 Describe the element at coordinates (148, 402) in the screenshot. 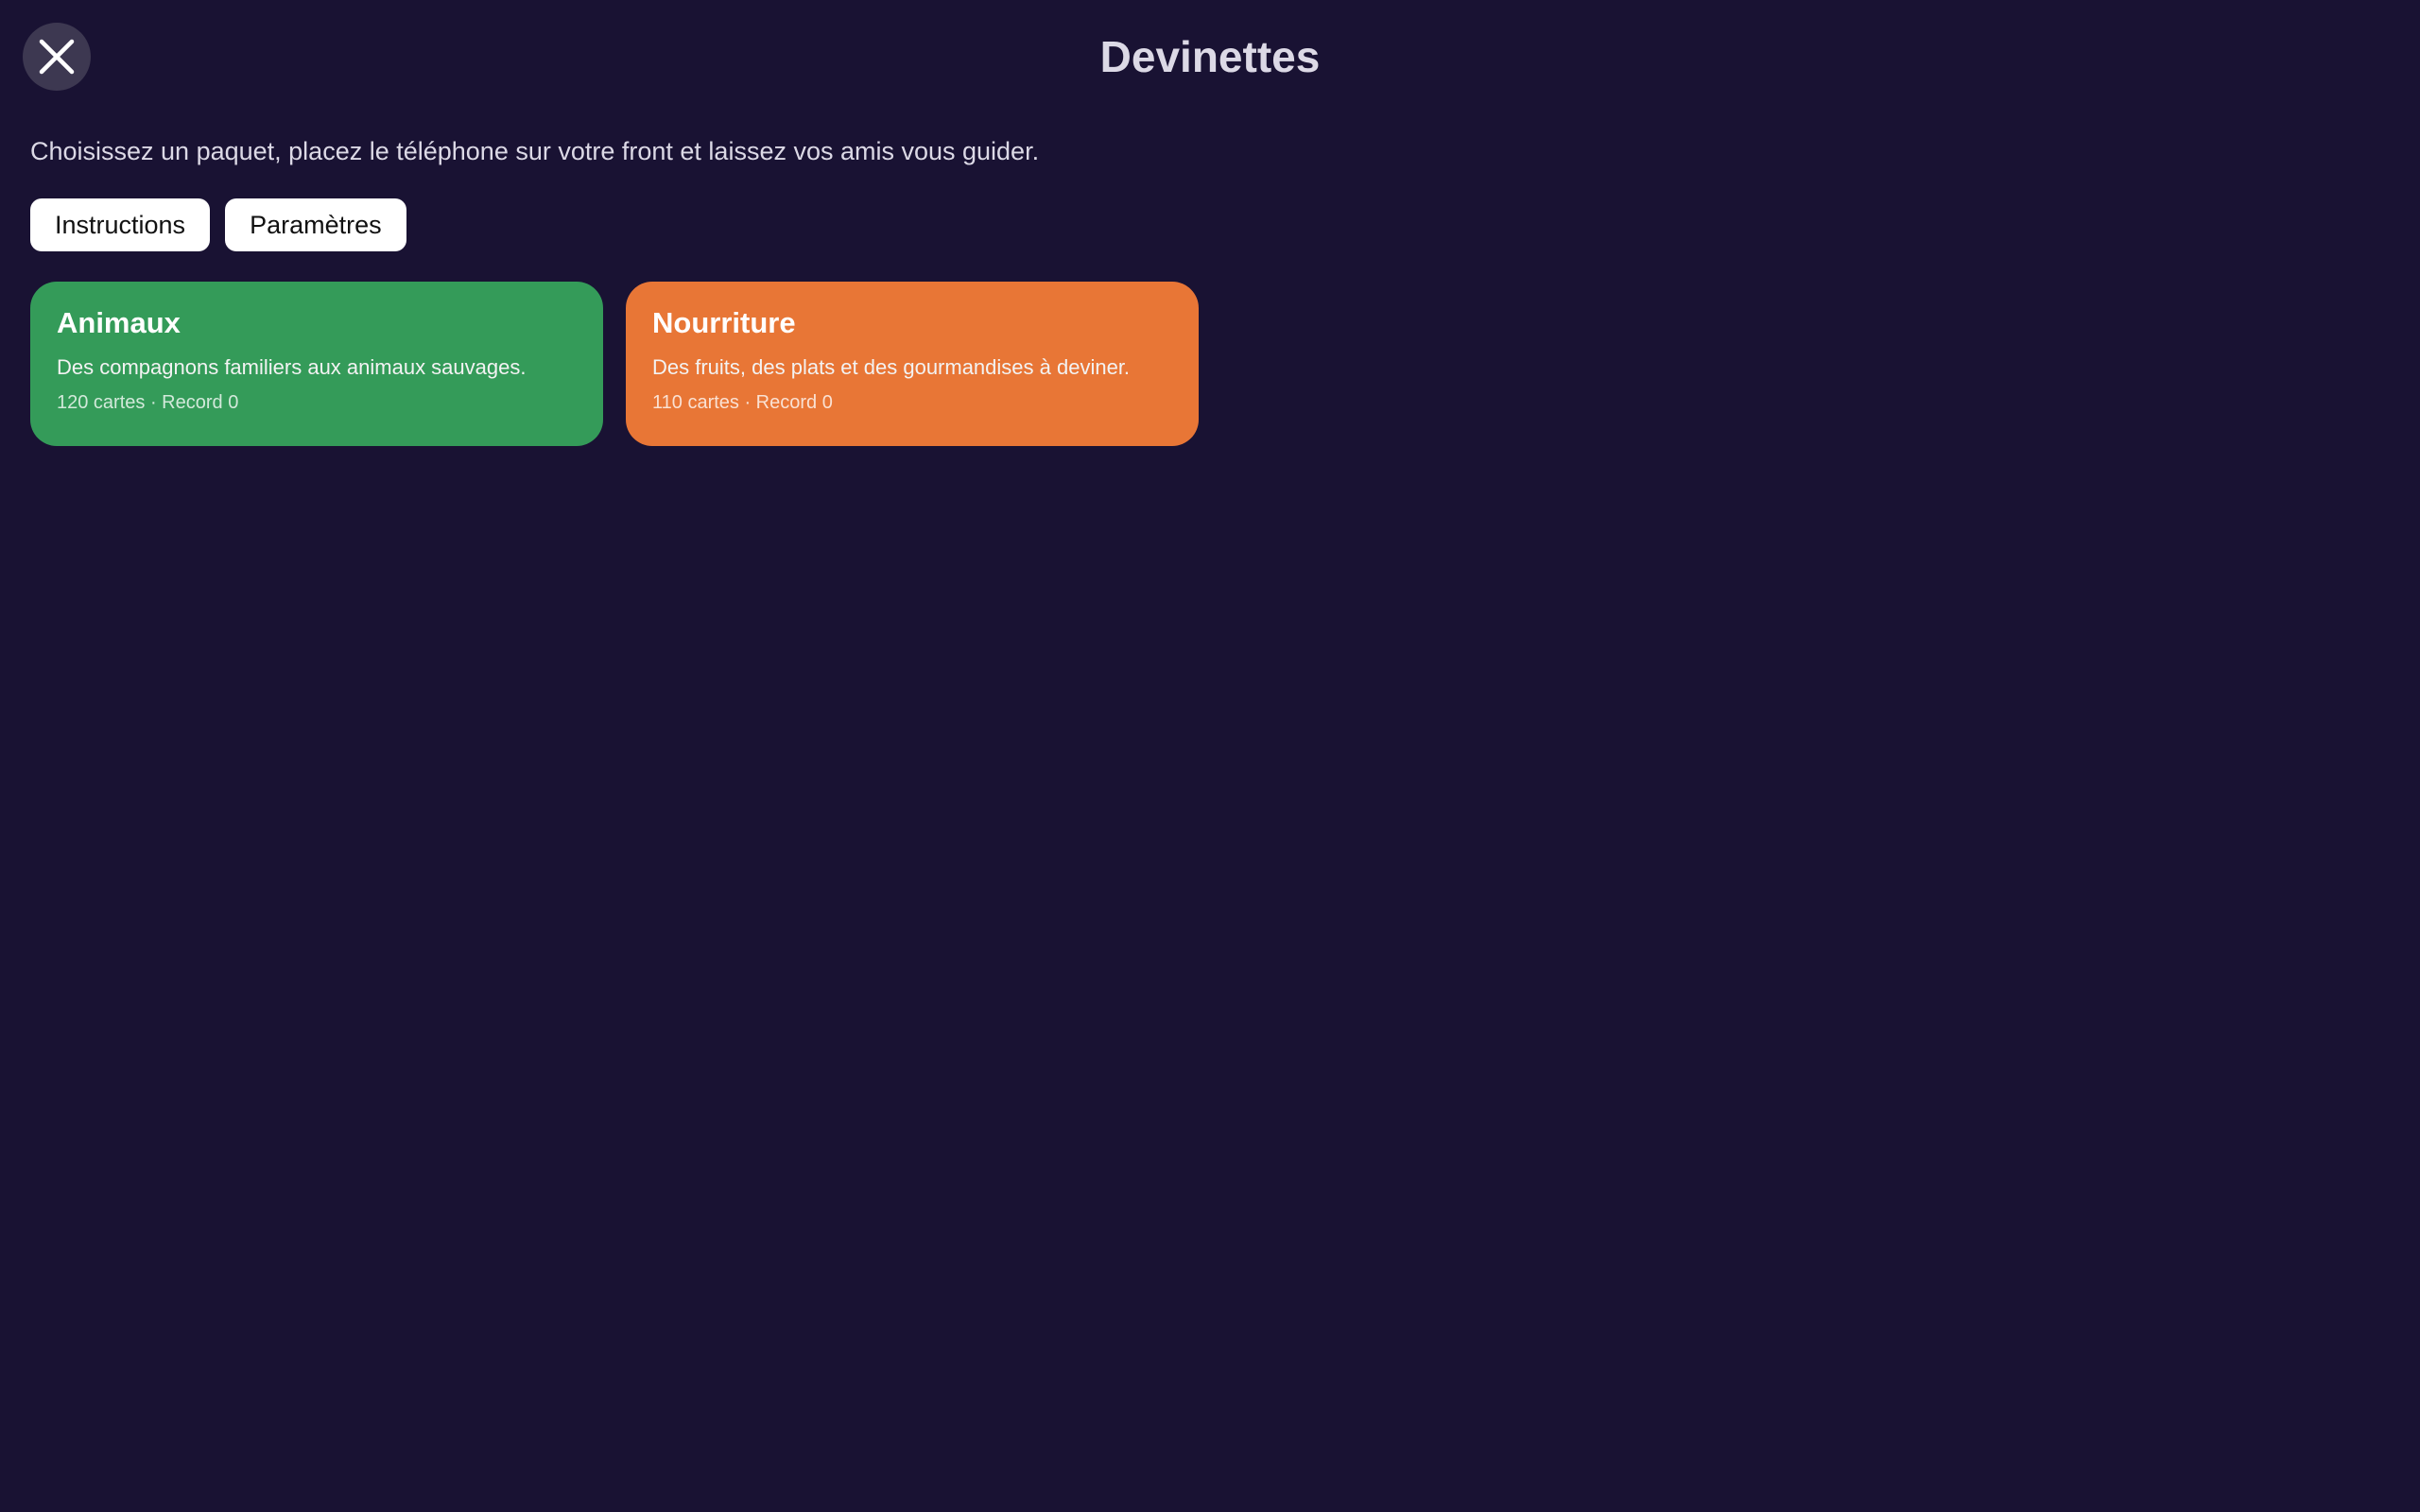

I see `deck-meta: 120 cartes · Record 0` at that location.